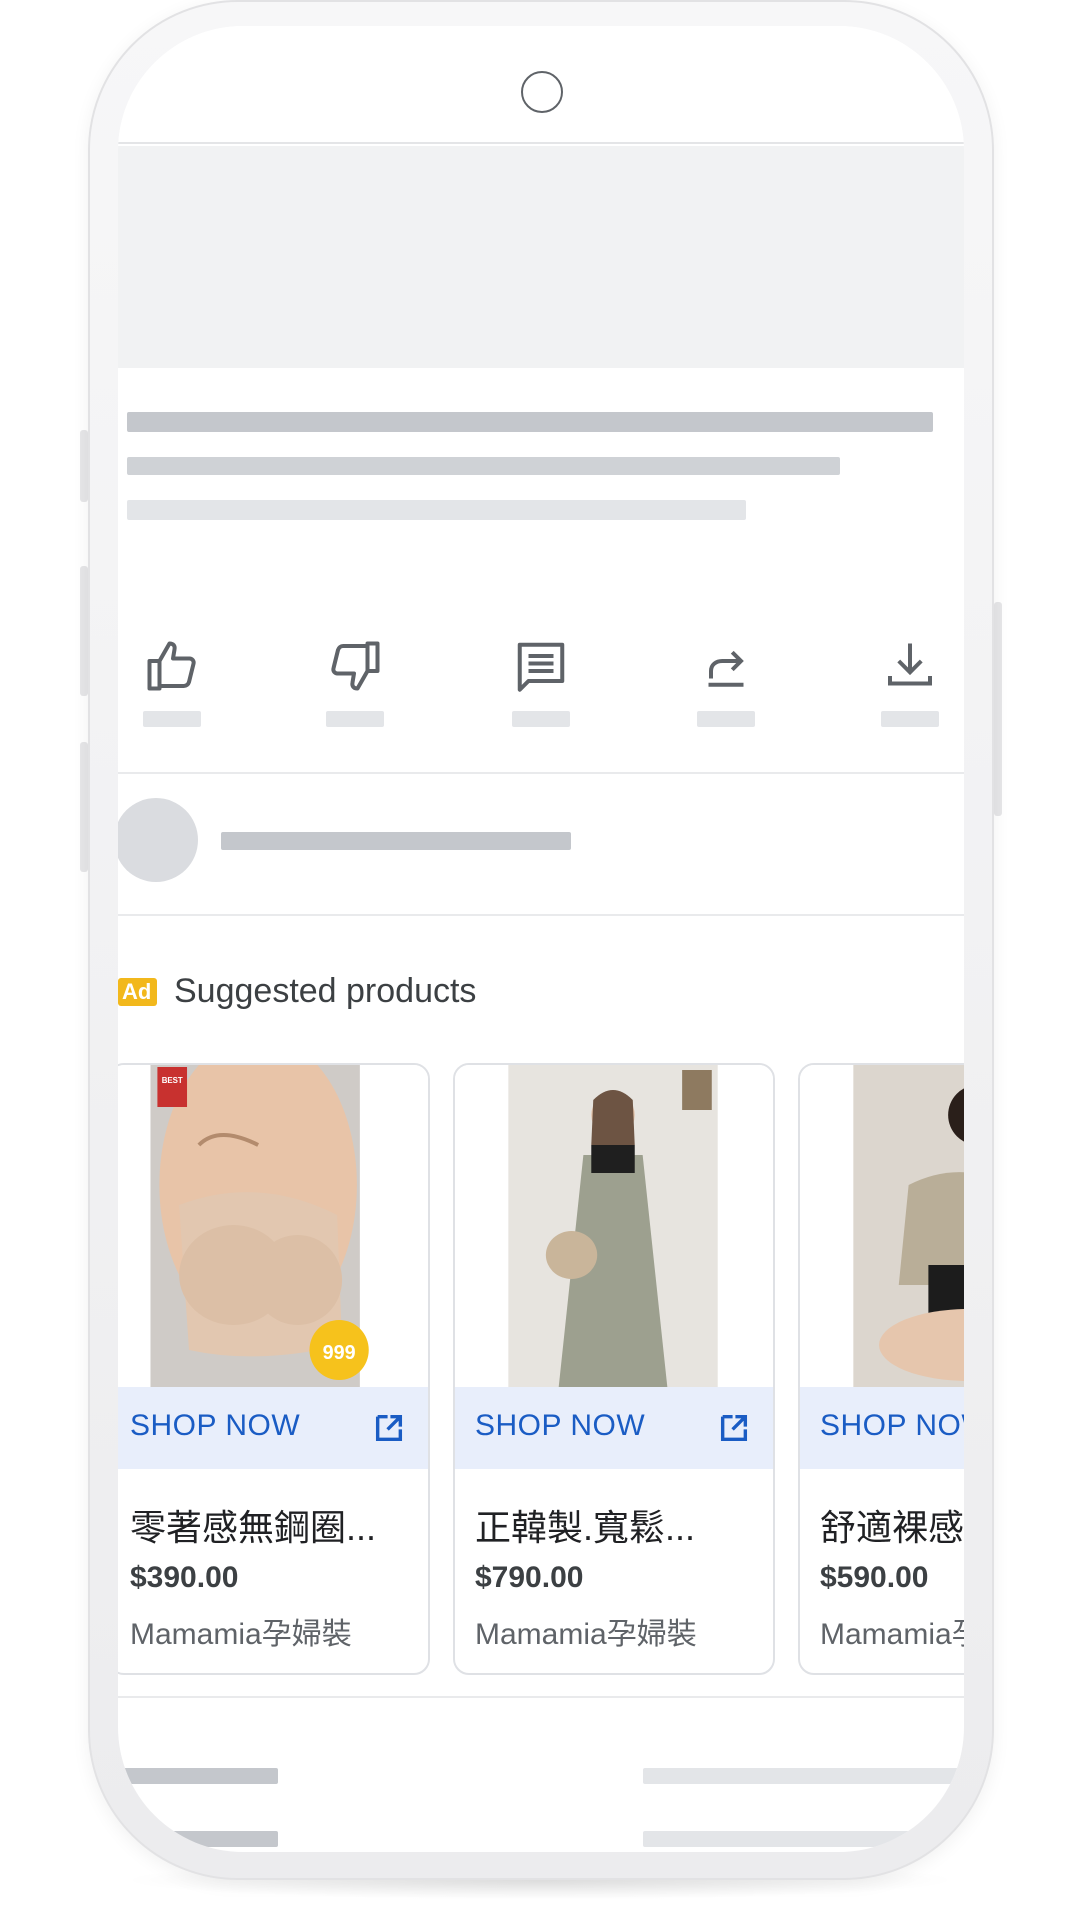  I want to click on product-card: SHOP NOW 舒適裸感... $590.00 Mamamia孕婦裝, so click(881, 1369).